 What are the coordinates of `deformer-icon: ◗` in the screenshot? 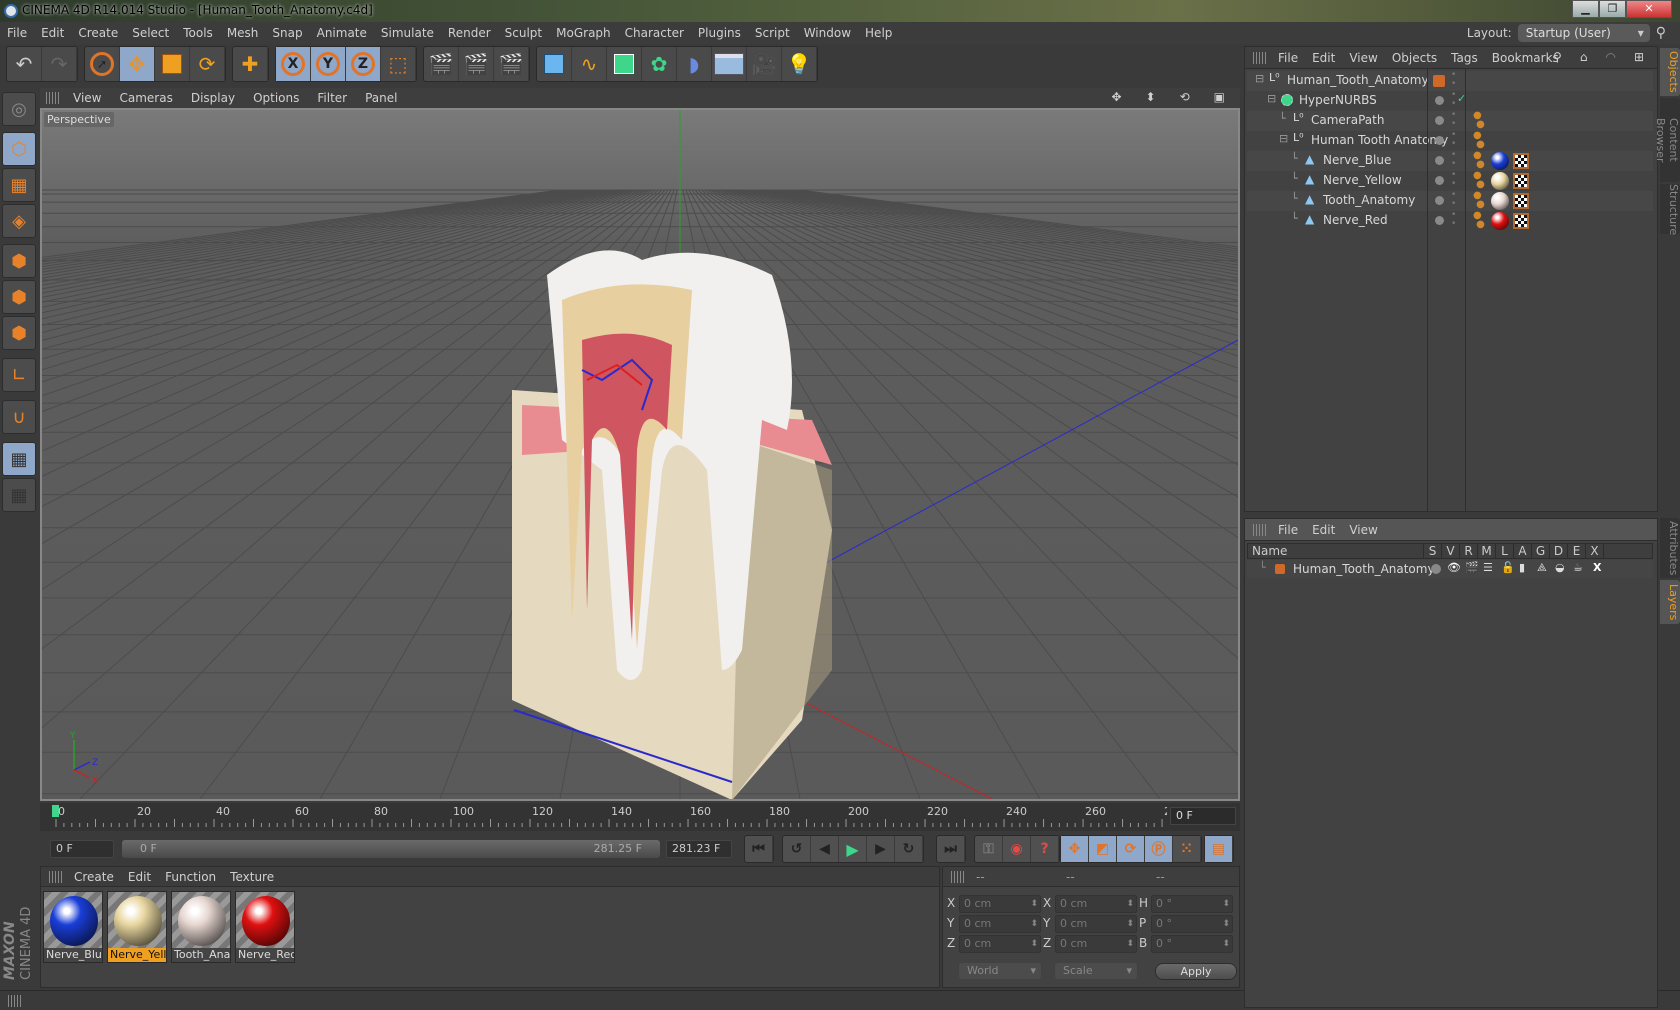 It's located at (694, 64).